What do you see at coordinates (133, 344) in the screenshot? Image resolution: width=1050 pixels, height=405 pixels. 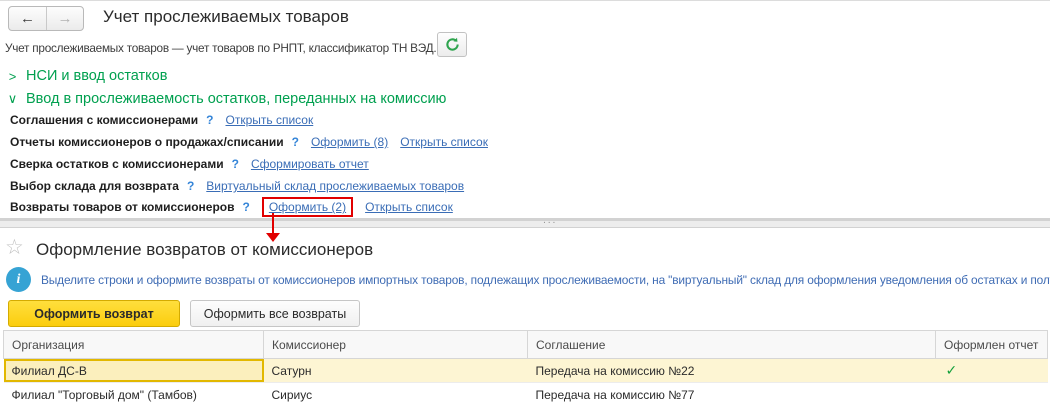 I see `col-header-organization: Организация` at bounding box center [133, 344].